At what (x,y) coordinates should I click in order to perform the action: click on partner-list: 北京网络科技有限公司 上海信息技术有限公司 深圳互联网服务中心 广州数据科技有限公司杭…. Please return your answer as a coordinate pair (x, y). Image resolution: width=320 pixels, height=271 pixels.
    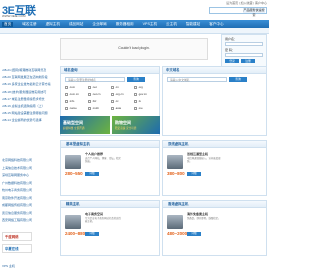
    Looking at the image, I should click on (30, 192).